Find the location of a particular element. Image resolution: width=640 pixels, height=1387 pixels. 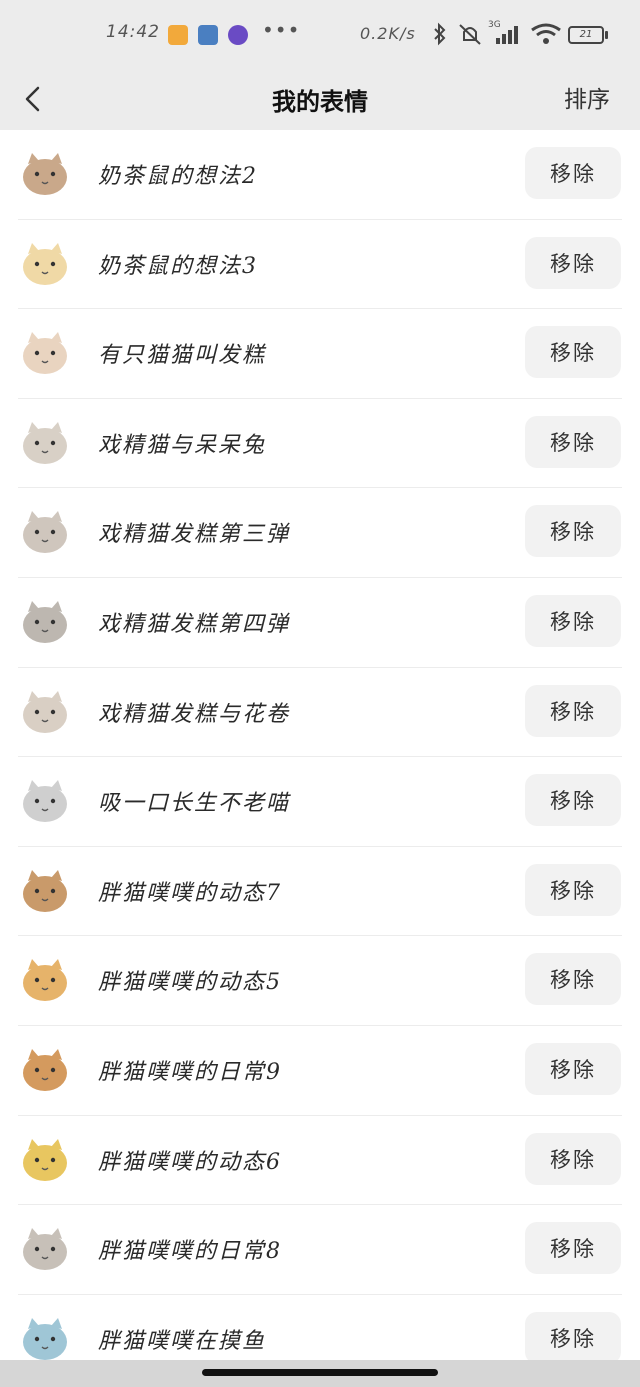

sticker-row: 胖猫噗噗的动态6 移除 is located at coordinates (320, 1161).